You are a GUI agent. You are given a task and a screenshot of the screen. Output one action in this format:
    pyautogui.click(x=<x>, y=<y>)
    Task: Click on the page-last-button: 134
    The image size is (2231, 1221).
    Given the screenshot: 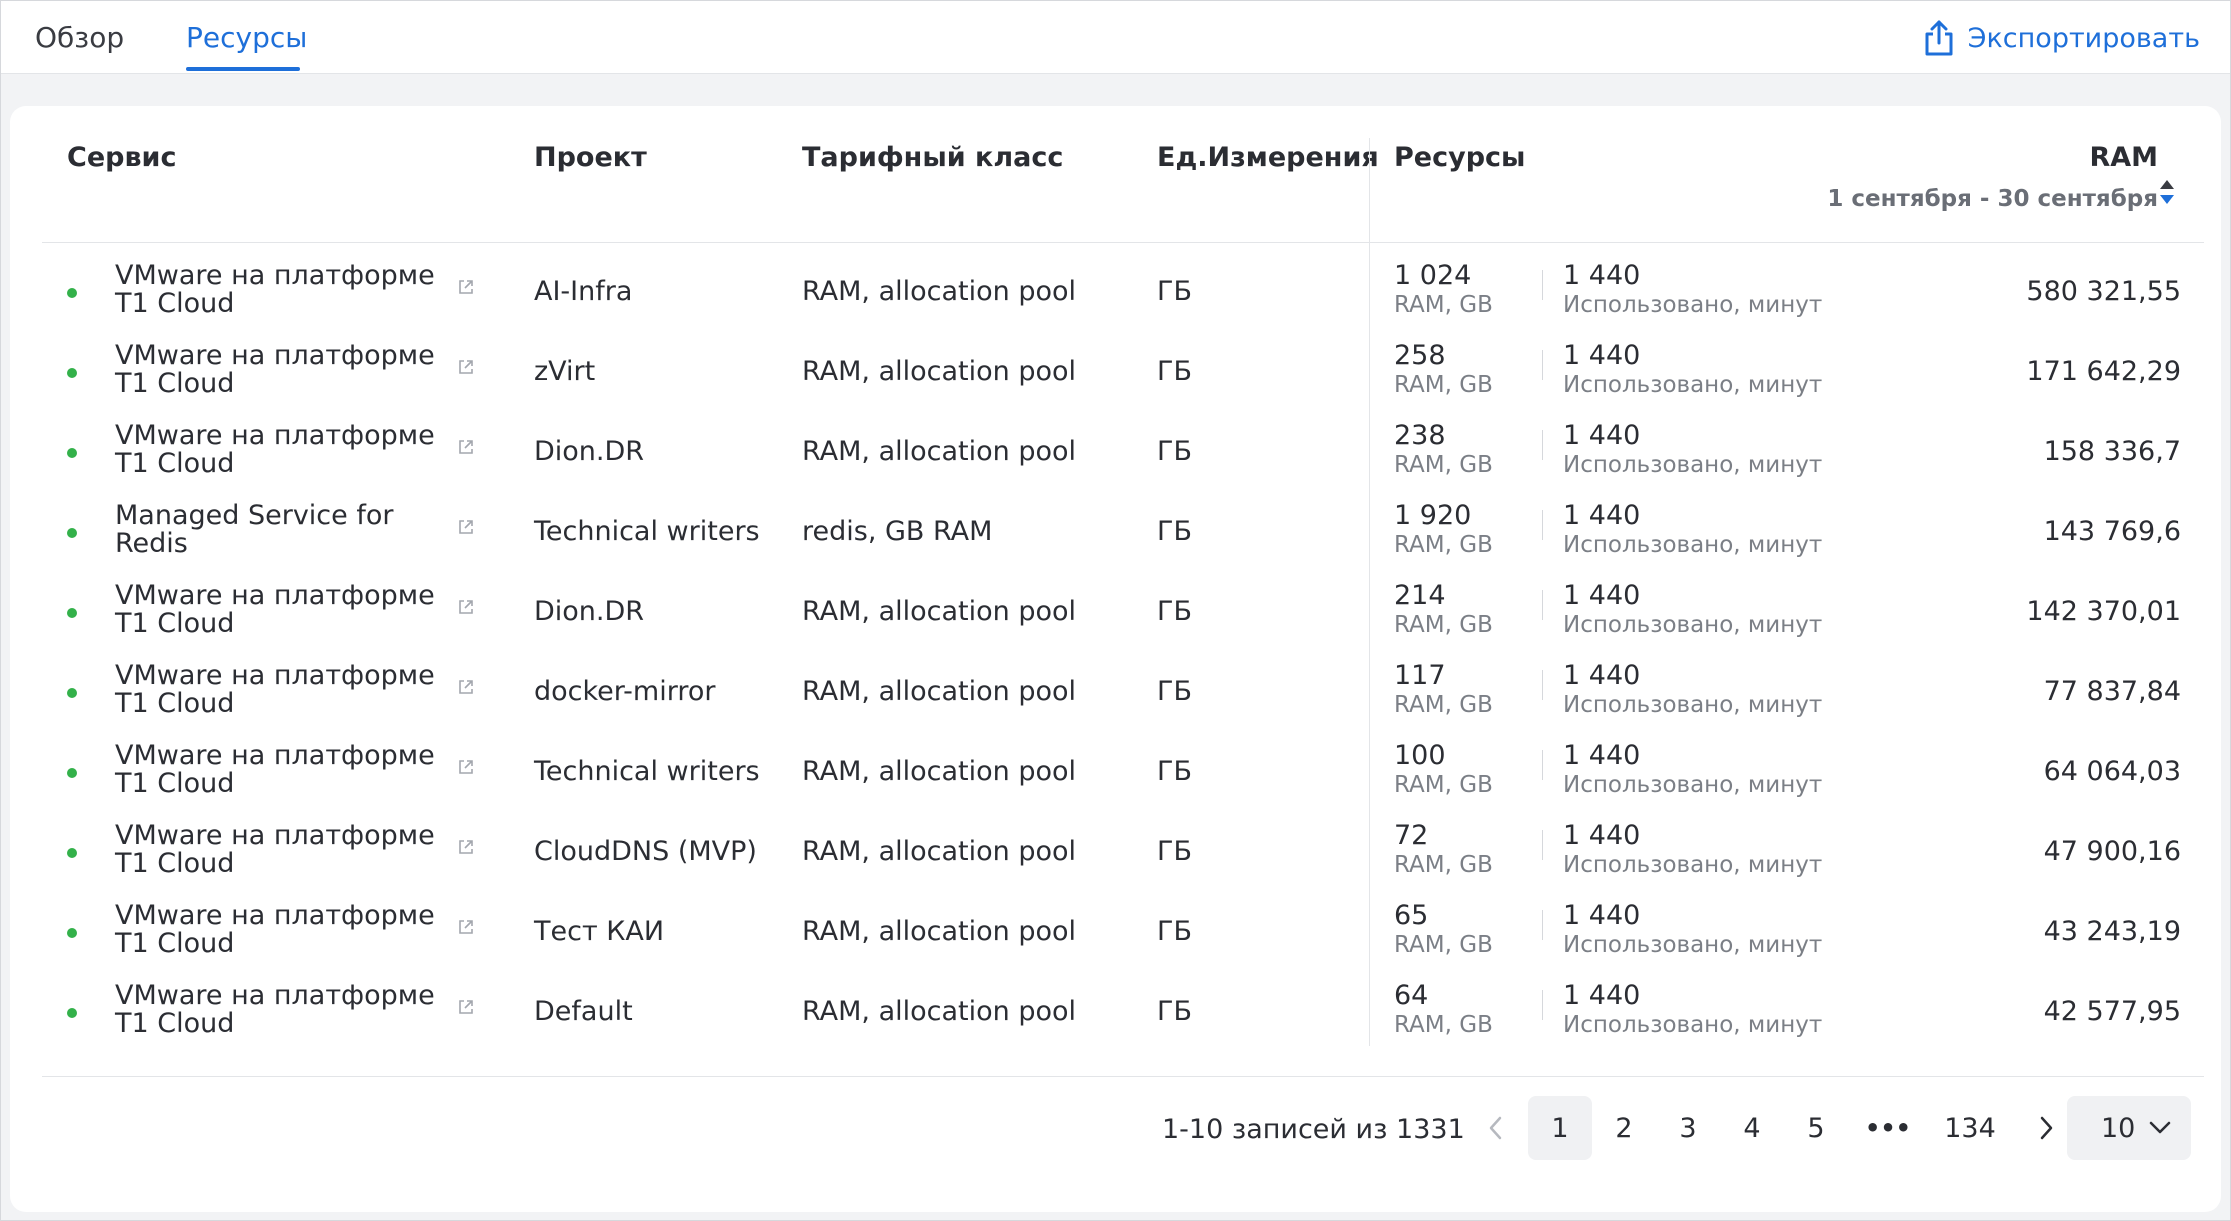 What is the action you would take?
    pyautogui.click(x=1970, y=1128)
    